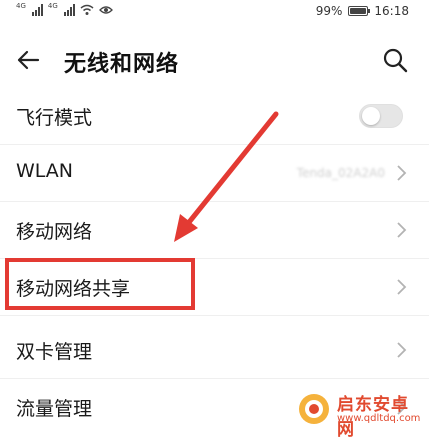  I want to click on status-icons-left: 4G 4G, so click(64, 9).